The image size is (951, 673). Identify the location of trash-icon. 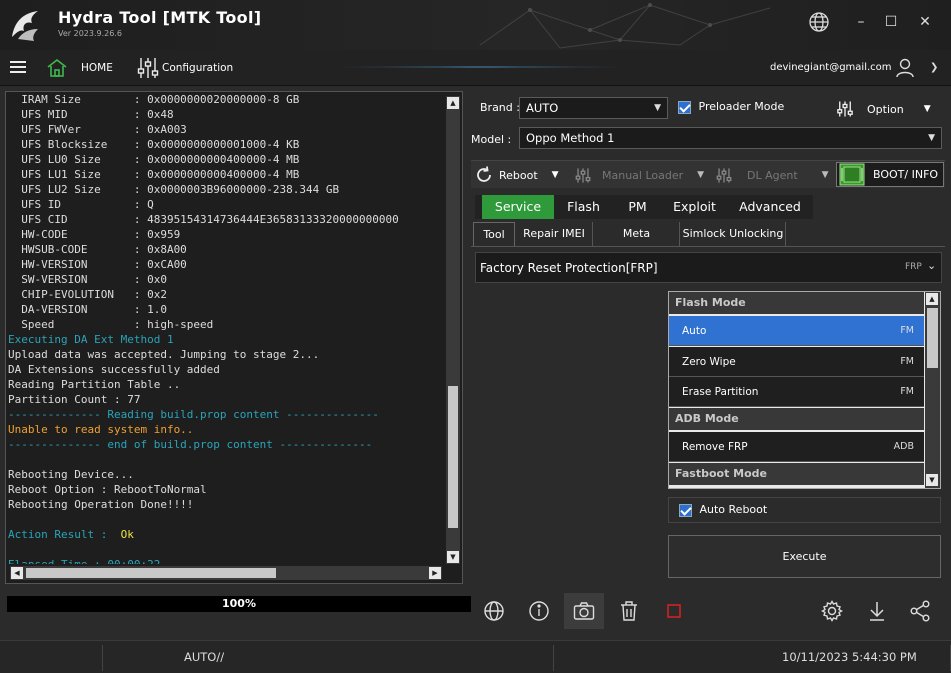
(629, 611).